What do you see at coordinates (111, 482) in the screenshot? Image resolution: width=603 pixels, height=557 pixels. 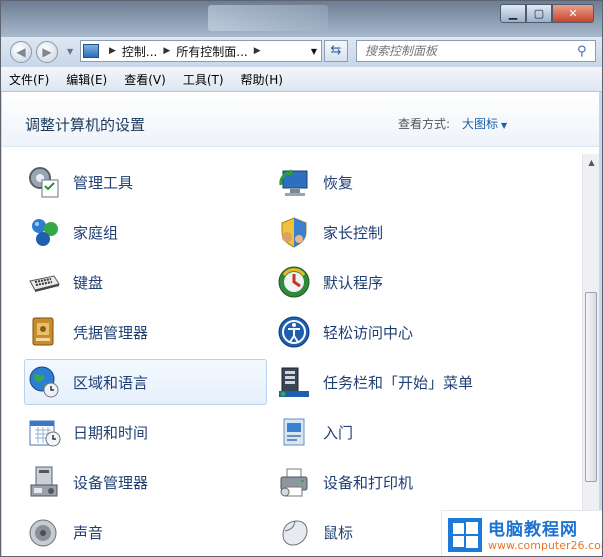 I see `item-label: 设备管理器` at bounding box center [111, 482].